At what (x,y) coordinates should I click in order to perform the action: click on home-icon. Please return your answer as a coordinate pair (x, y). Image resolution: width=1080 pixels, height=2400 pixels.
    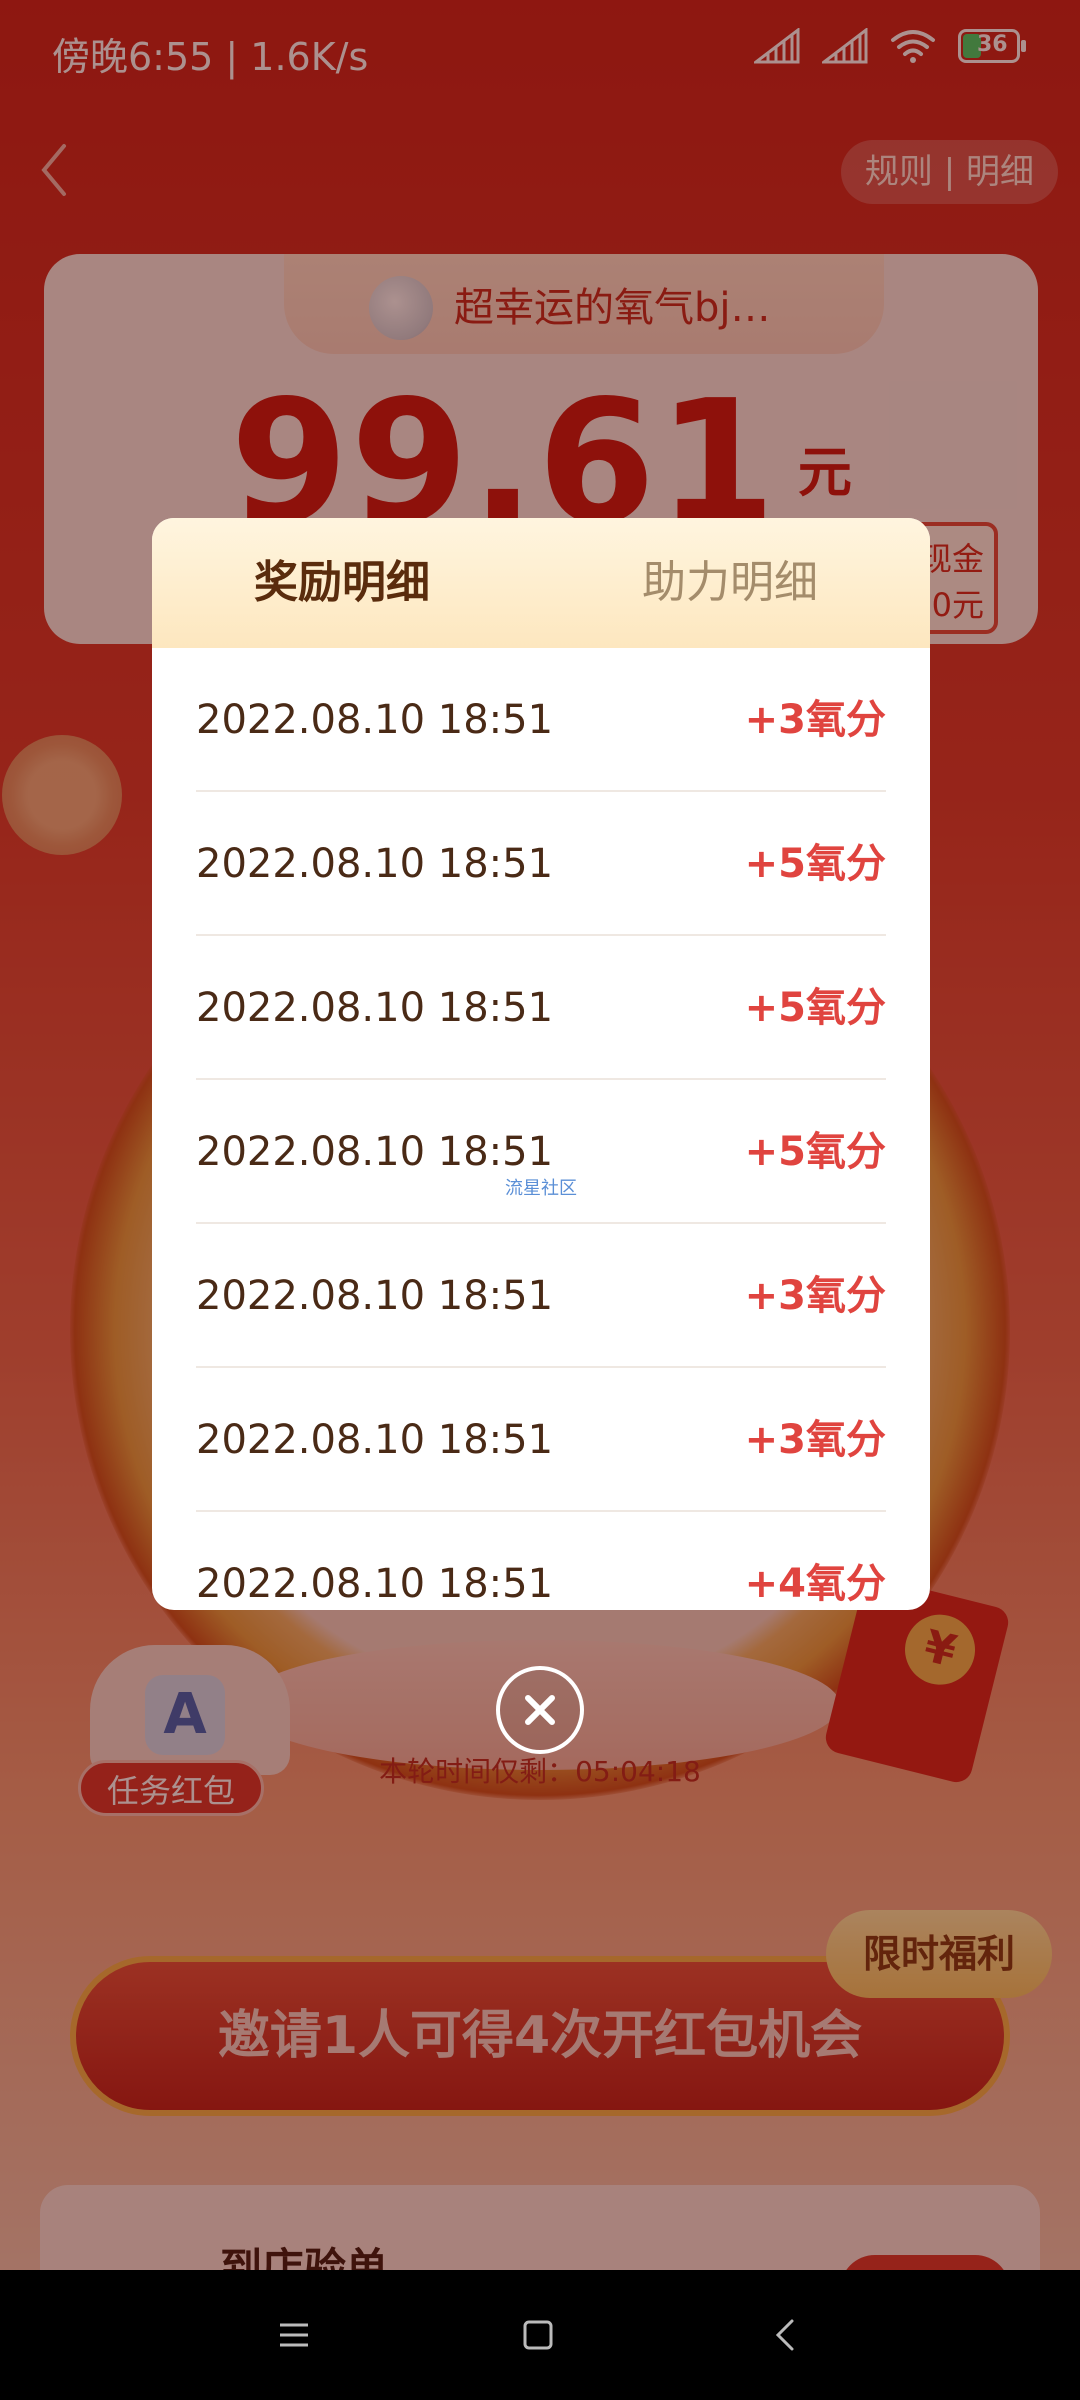
    Looking at the image, I should click on (538, 2335).